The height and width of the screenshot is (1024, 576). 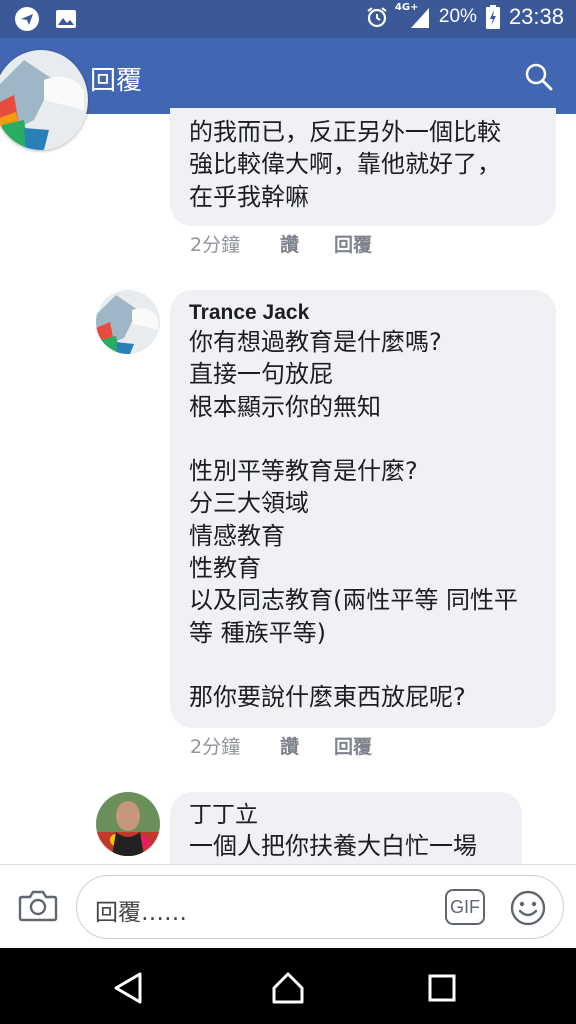 What do you see at coordinates (528, 908) in the screenshot?
I see `emoji-icon` at bounding box center [528, 908].